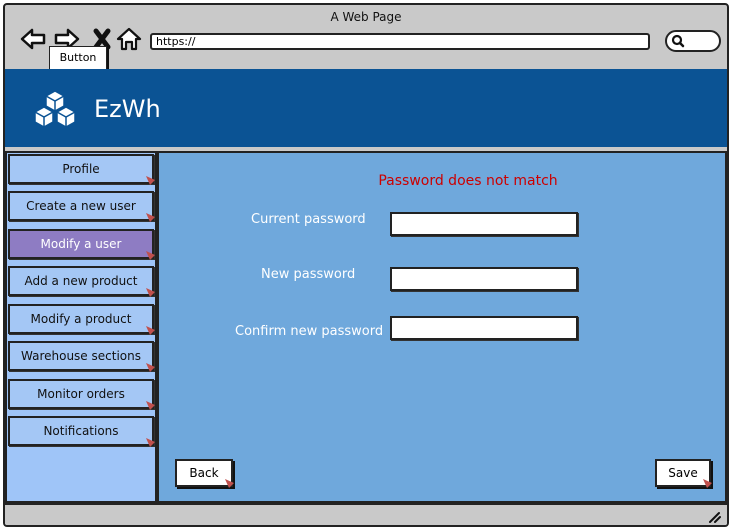  I want to click on search-field, so click(693, 41).